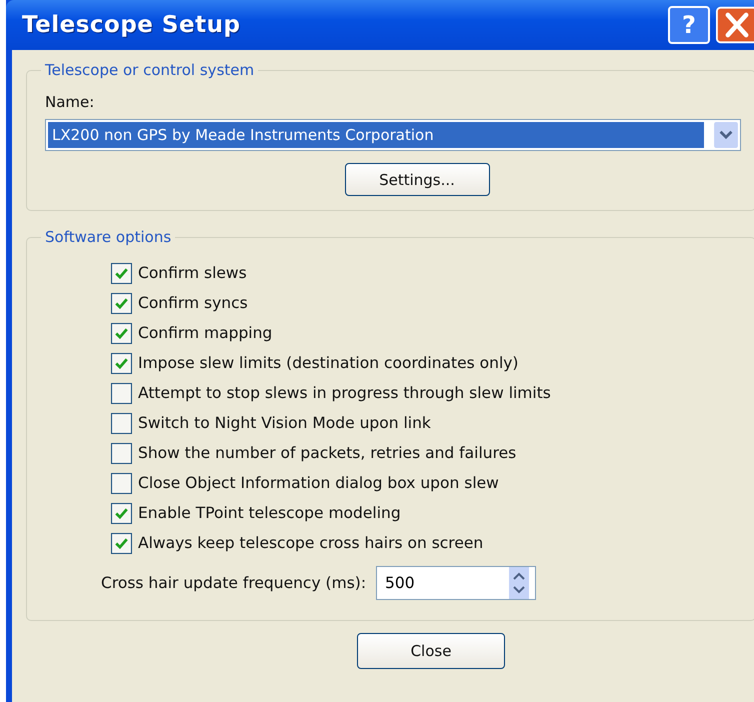 This screenshot has height=702, width=754. What do you see at coordinates (689, 25) in the screenshot?
I see `help-button: ?` at bounding box center [689, 25].